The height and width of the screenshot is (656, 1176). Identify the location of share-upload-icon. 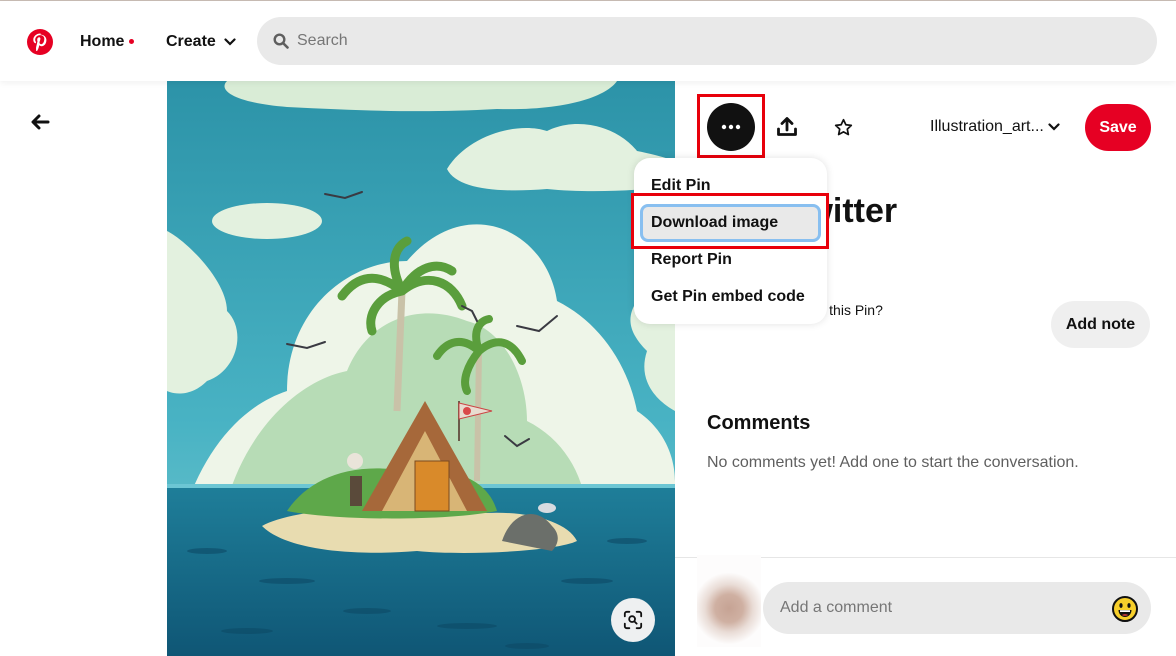
(787, 126).